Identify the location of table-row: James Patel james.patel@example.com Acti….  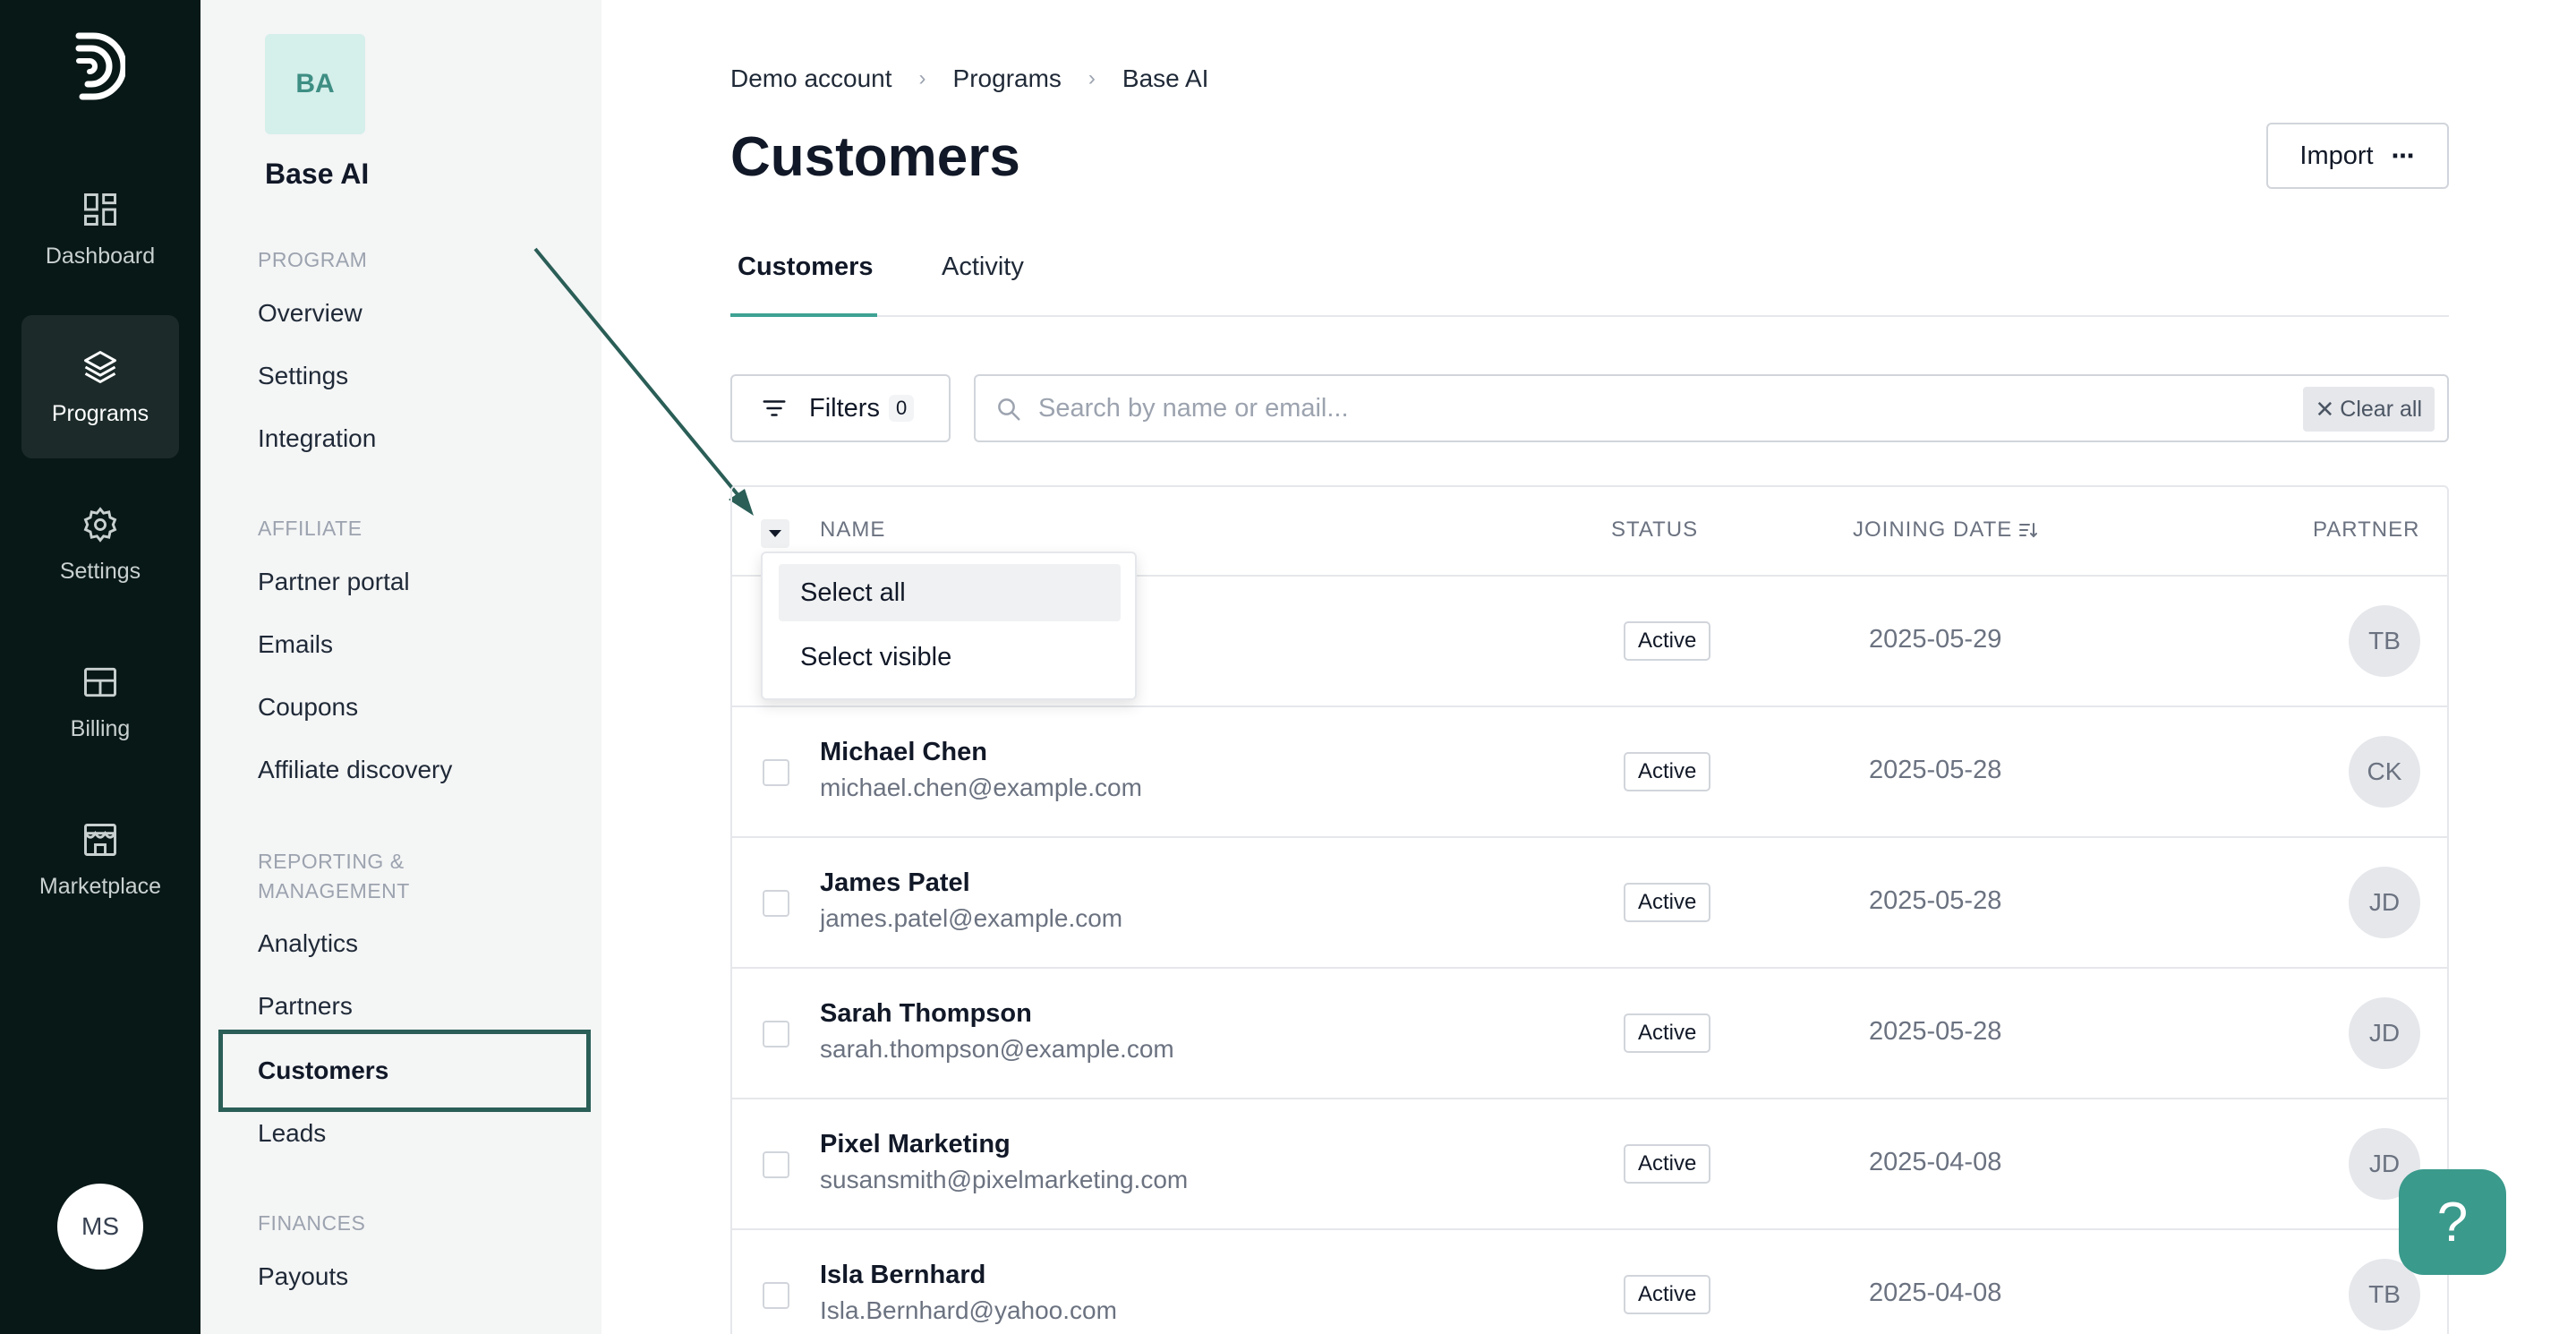
(1589, 904).